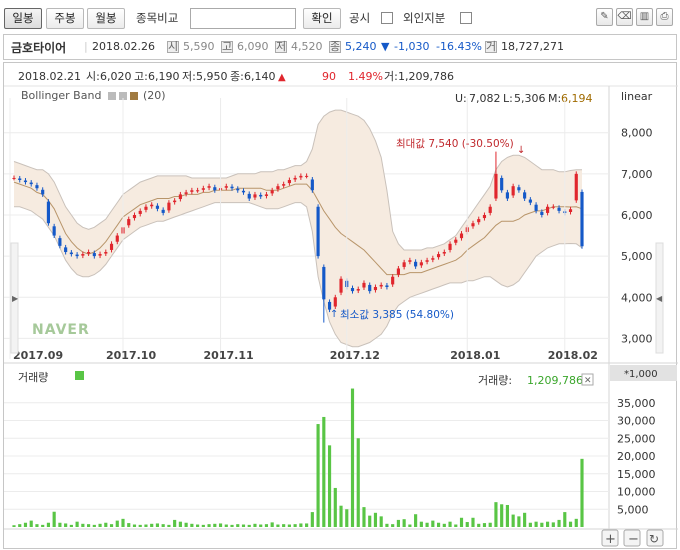 Image resolution: width=680 pixels, height=550 pixels. I want to click on indicator-period: (20), so click(154, 95).